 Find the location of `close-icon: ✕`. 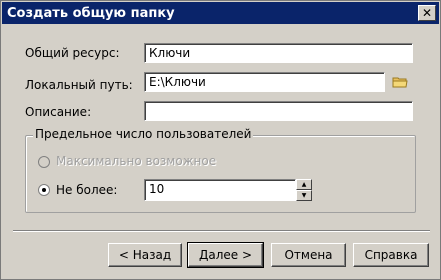

close-icon: ✕ is located at coordinates (427, 13).